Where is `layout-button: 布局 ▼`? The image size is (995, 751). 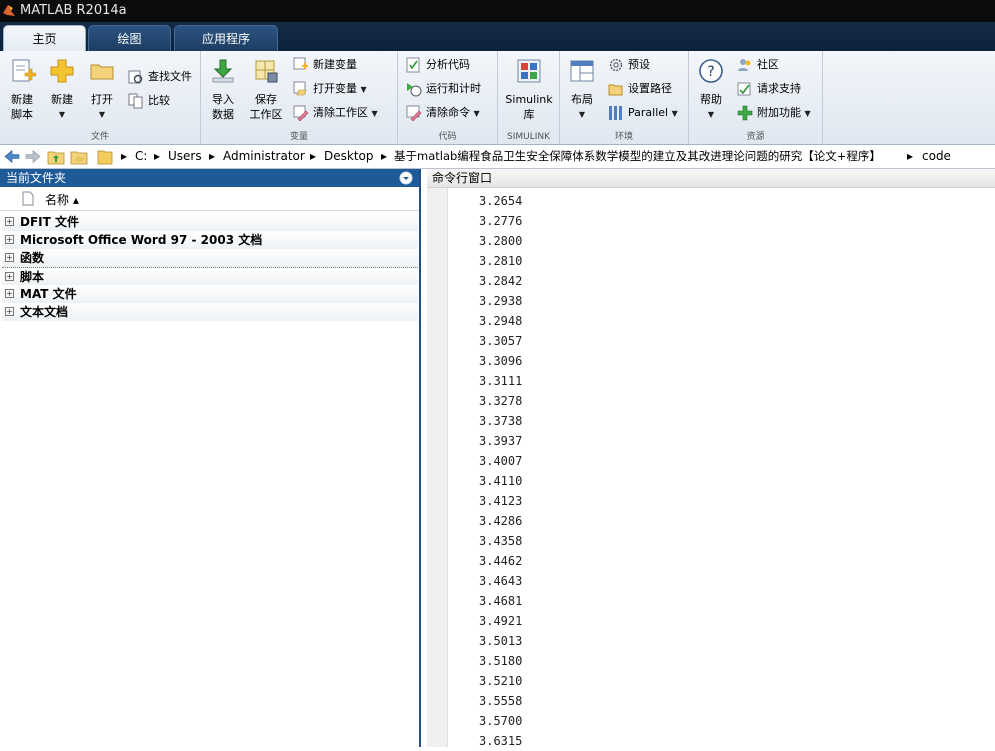 layout-button: 布局 ▼ is located at coordinates (582, 89).